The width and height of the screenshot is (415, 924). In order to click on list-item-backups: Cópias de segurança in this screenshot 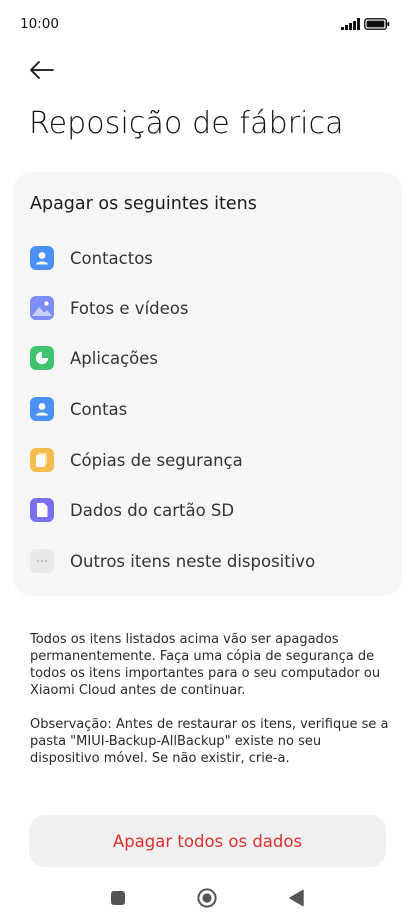, I will do `click(136, 460)`.